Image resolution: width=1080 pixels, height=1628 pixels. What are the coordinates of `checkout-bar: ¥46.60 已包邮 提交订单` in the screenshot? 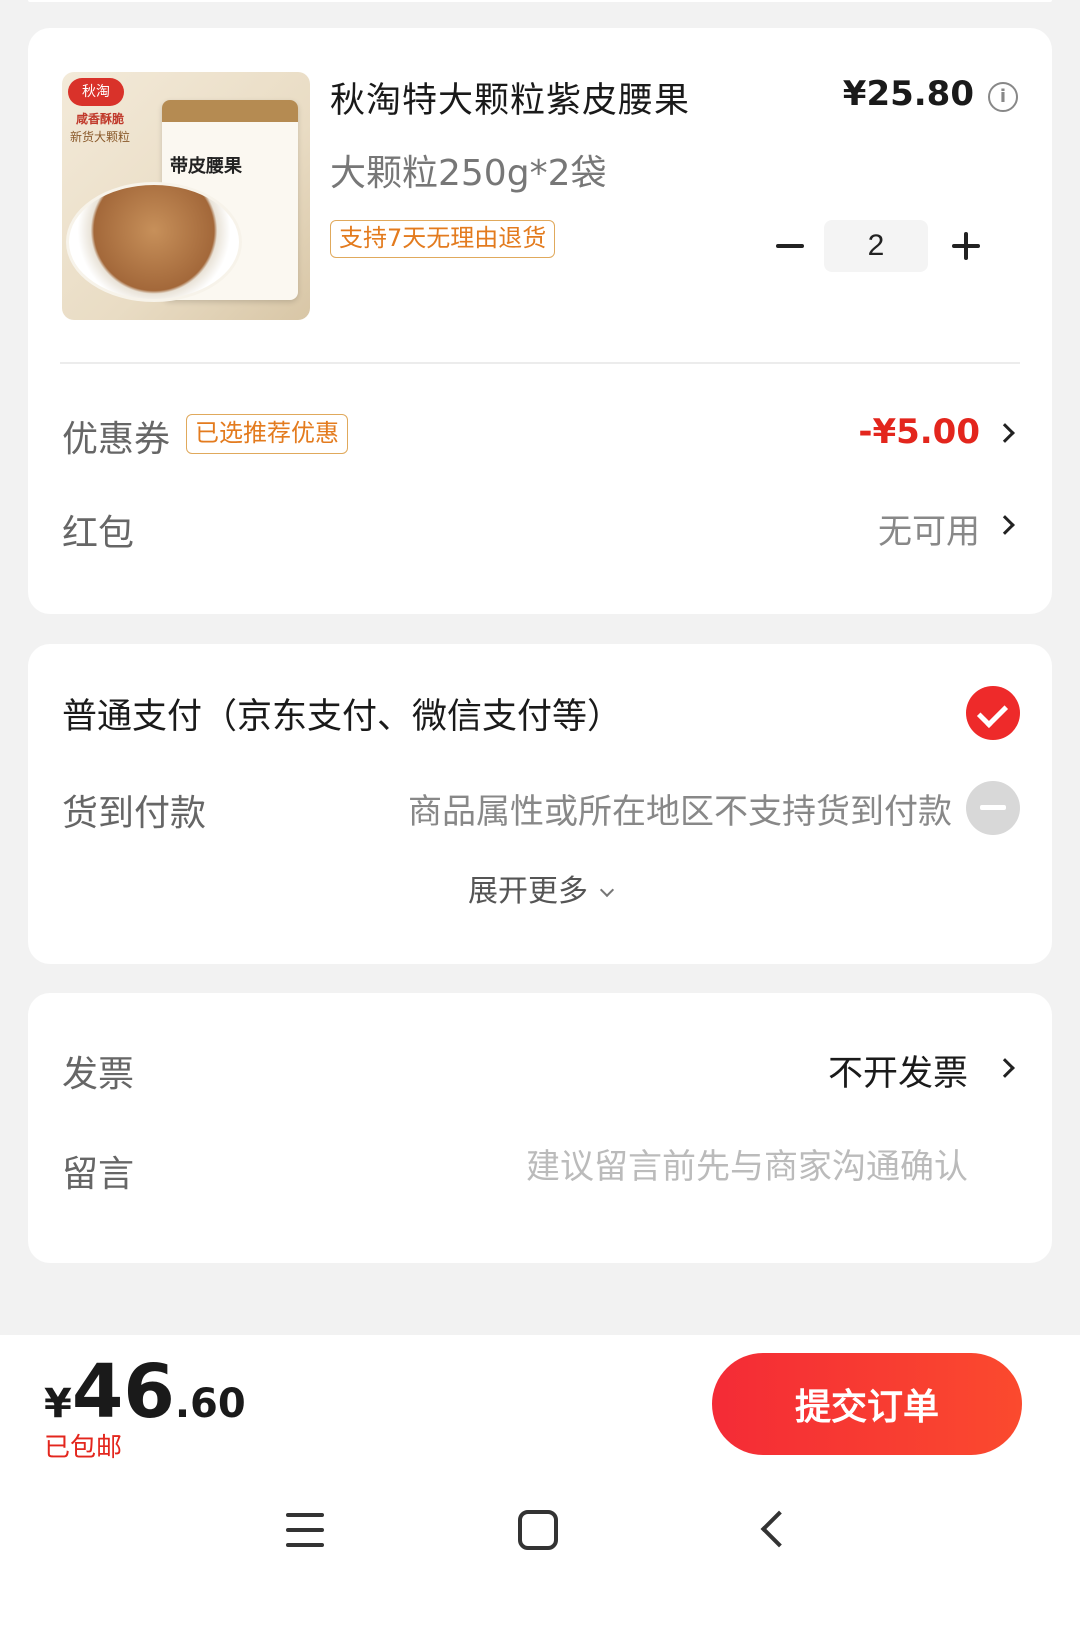 It's located at (540, 1402).